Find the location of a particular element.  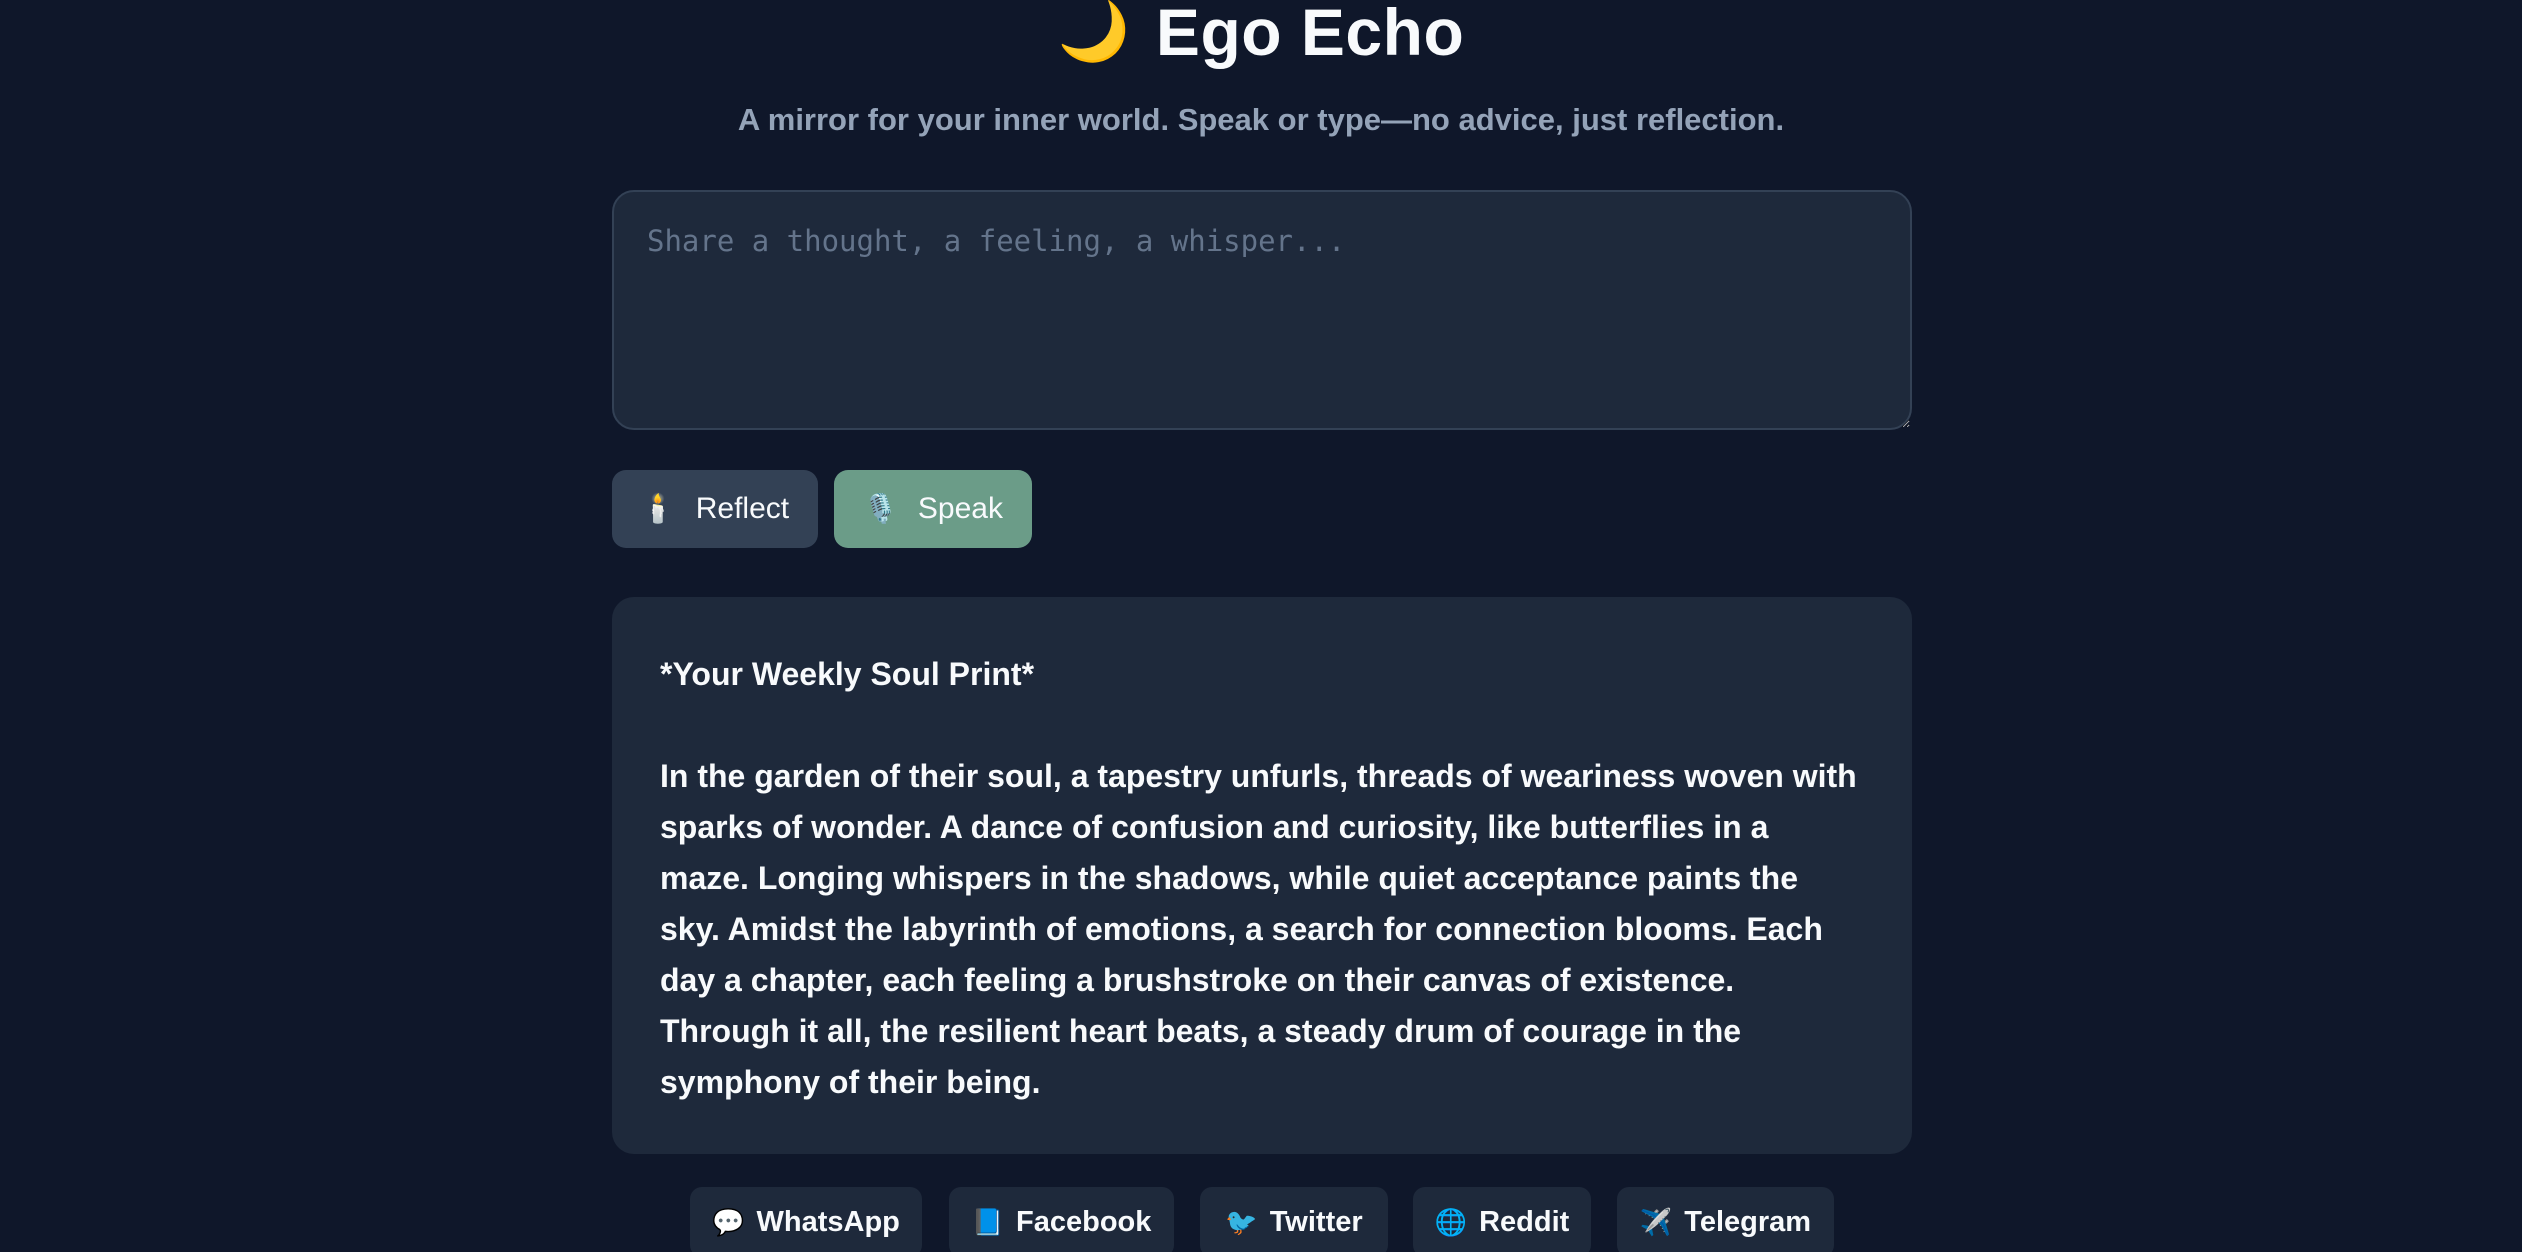

airplane-icon: ✈️ is located at coordinates (1656, 1222).